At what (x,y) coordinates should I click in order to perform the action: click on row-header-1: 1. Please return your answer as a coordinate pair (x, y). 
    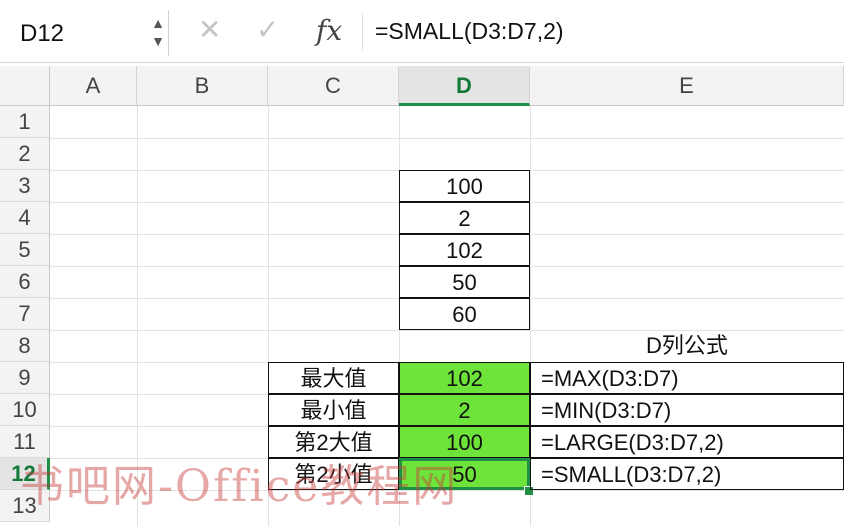
    Looking at the image, I should click on (25, 122).